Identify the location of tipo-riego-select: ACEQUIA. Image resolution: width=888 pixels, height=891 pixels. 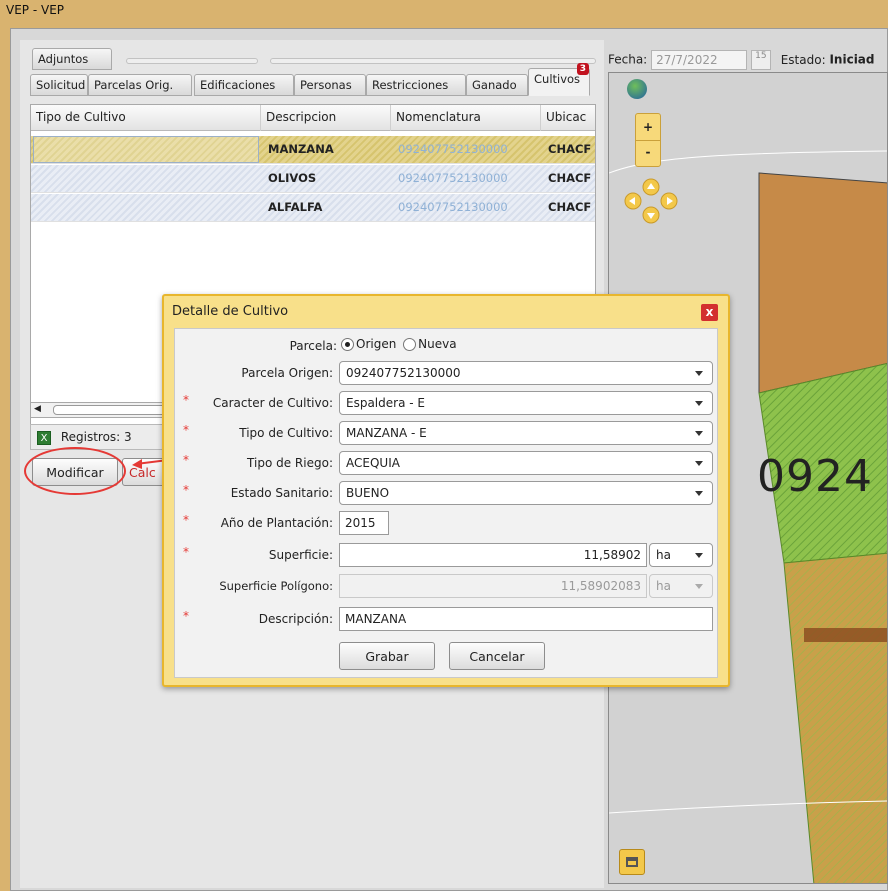
(526, 463).